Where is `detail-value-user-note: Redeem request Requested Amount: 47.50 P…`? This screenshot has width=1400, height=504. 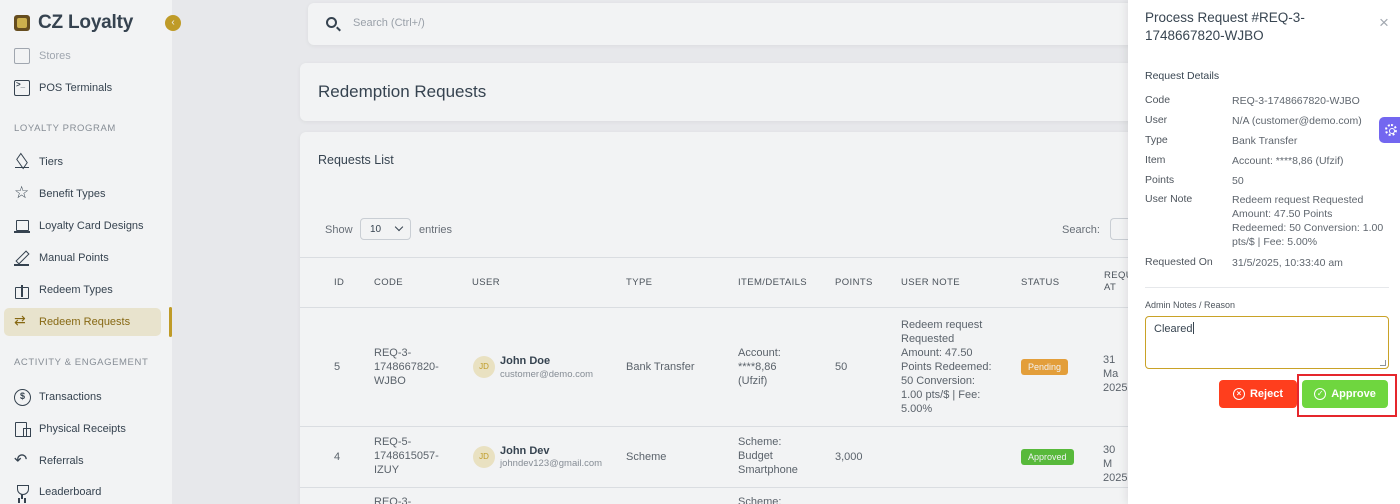
detail-value-user-note: Redeem request Requested Amount: 47.50 P… is located at coordinates (1308, 221).